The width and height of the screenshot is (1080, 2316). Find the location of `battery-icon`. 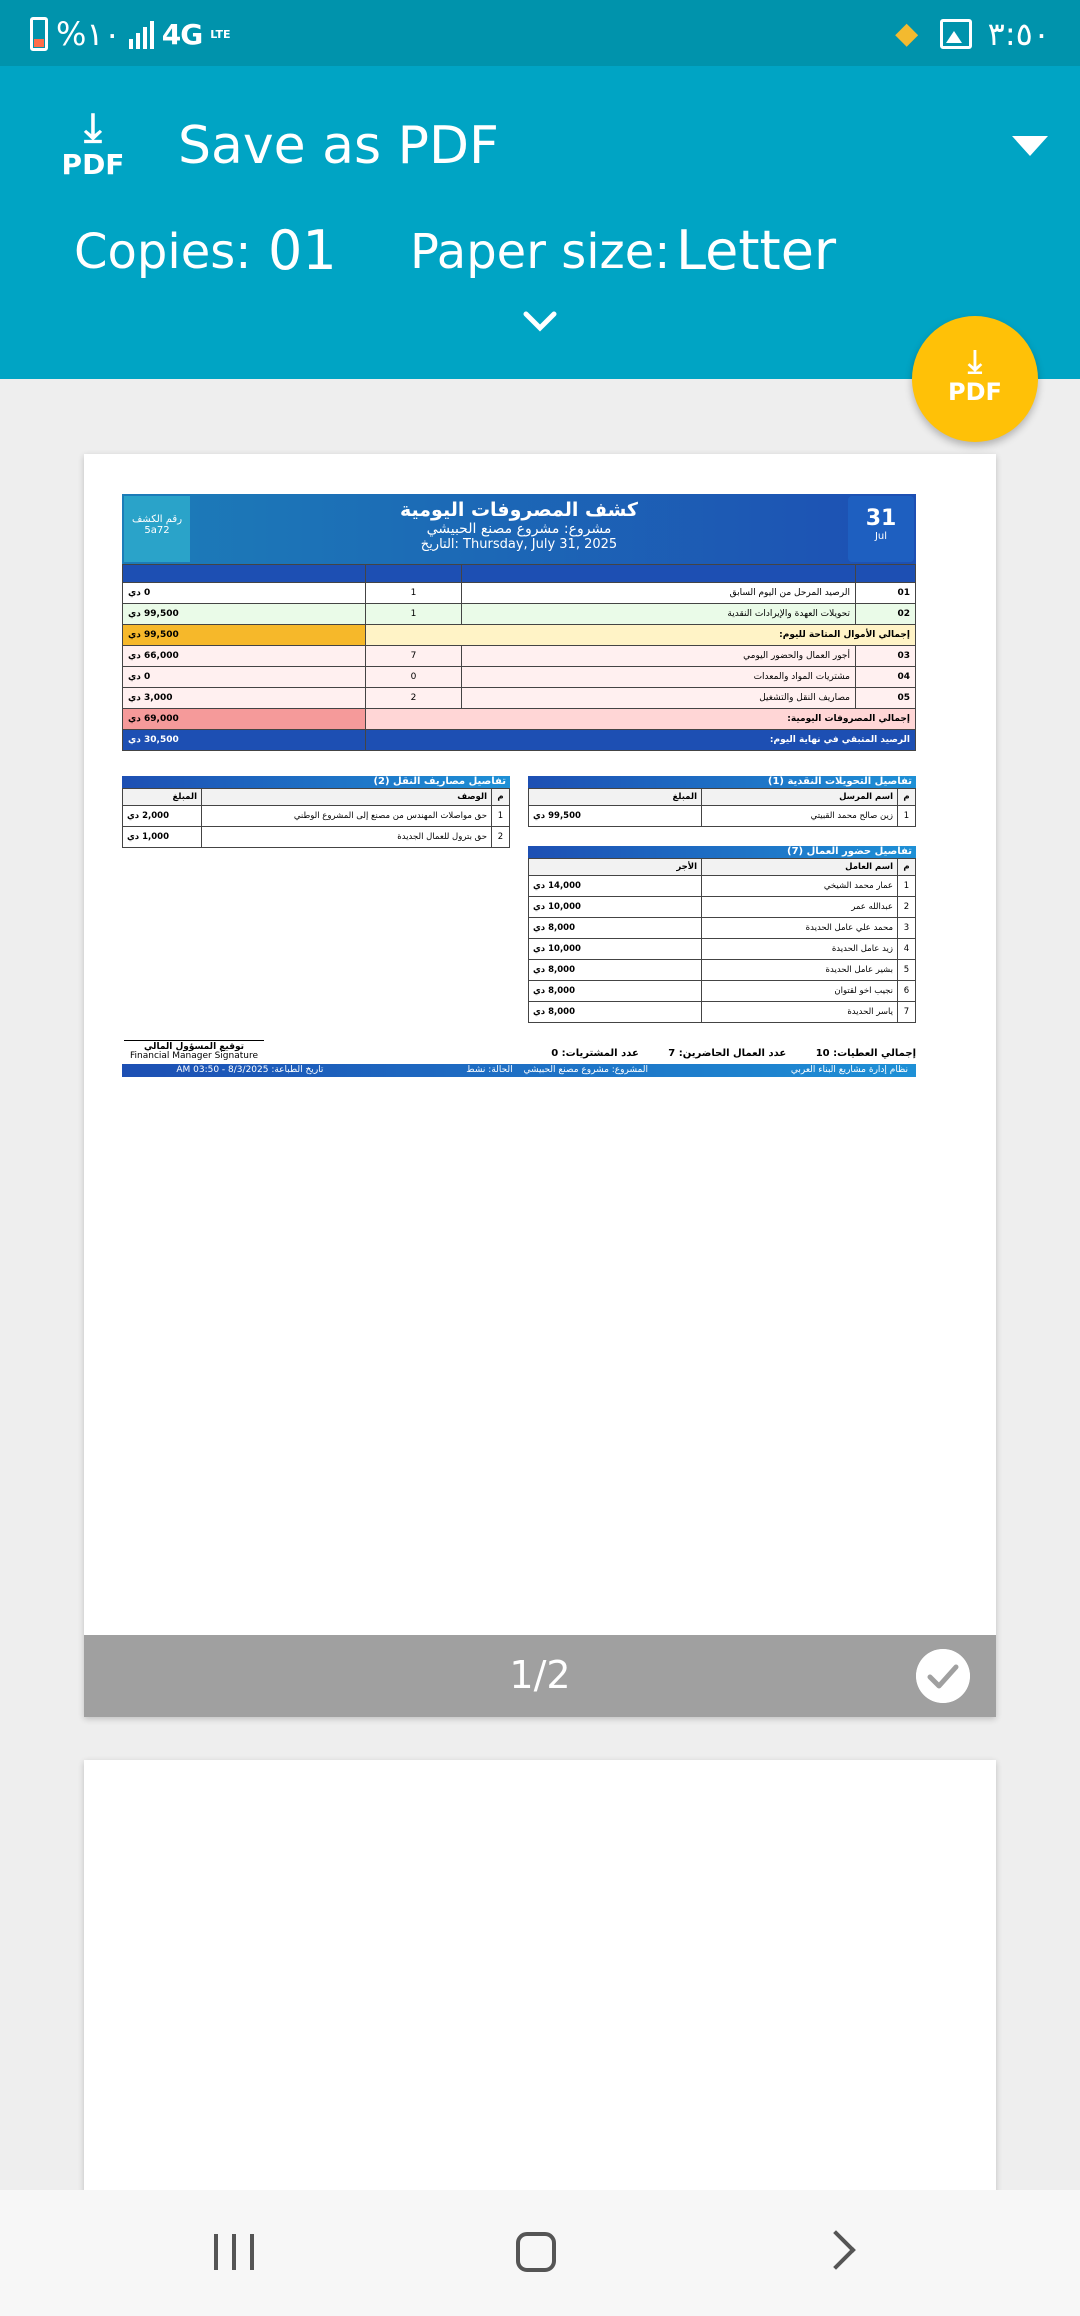

battery-icon is located at coordinates (39, 34).